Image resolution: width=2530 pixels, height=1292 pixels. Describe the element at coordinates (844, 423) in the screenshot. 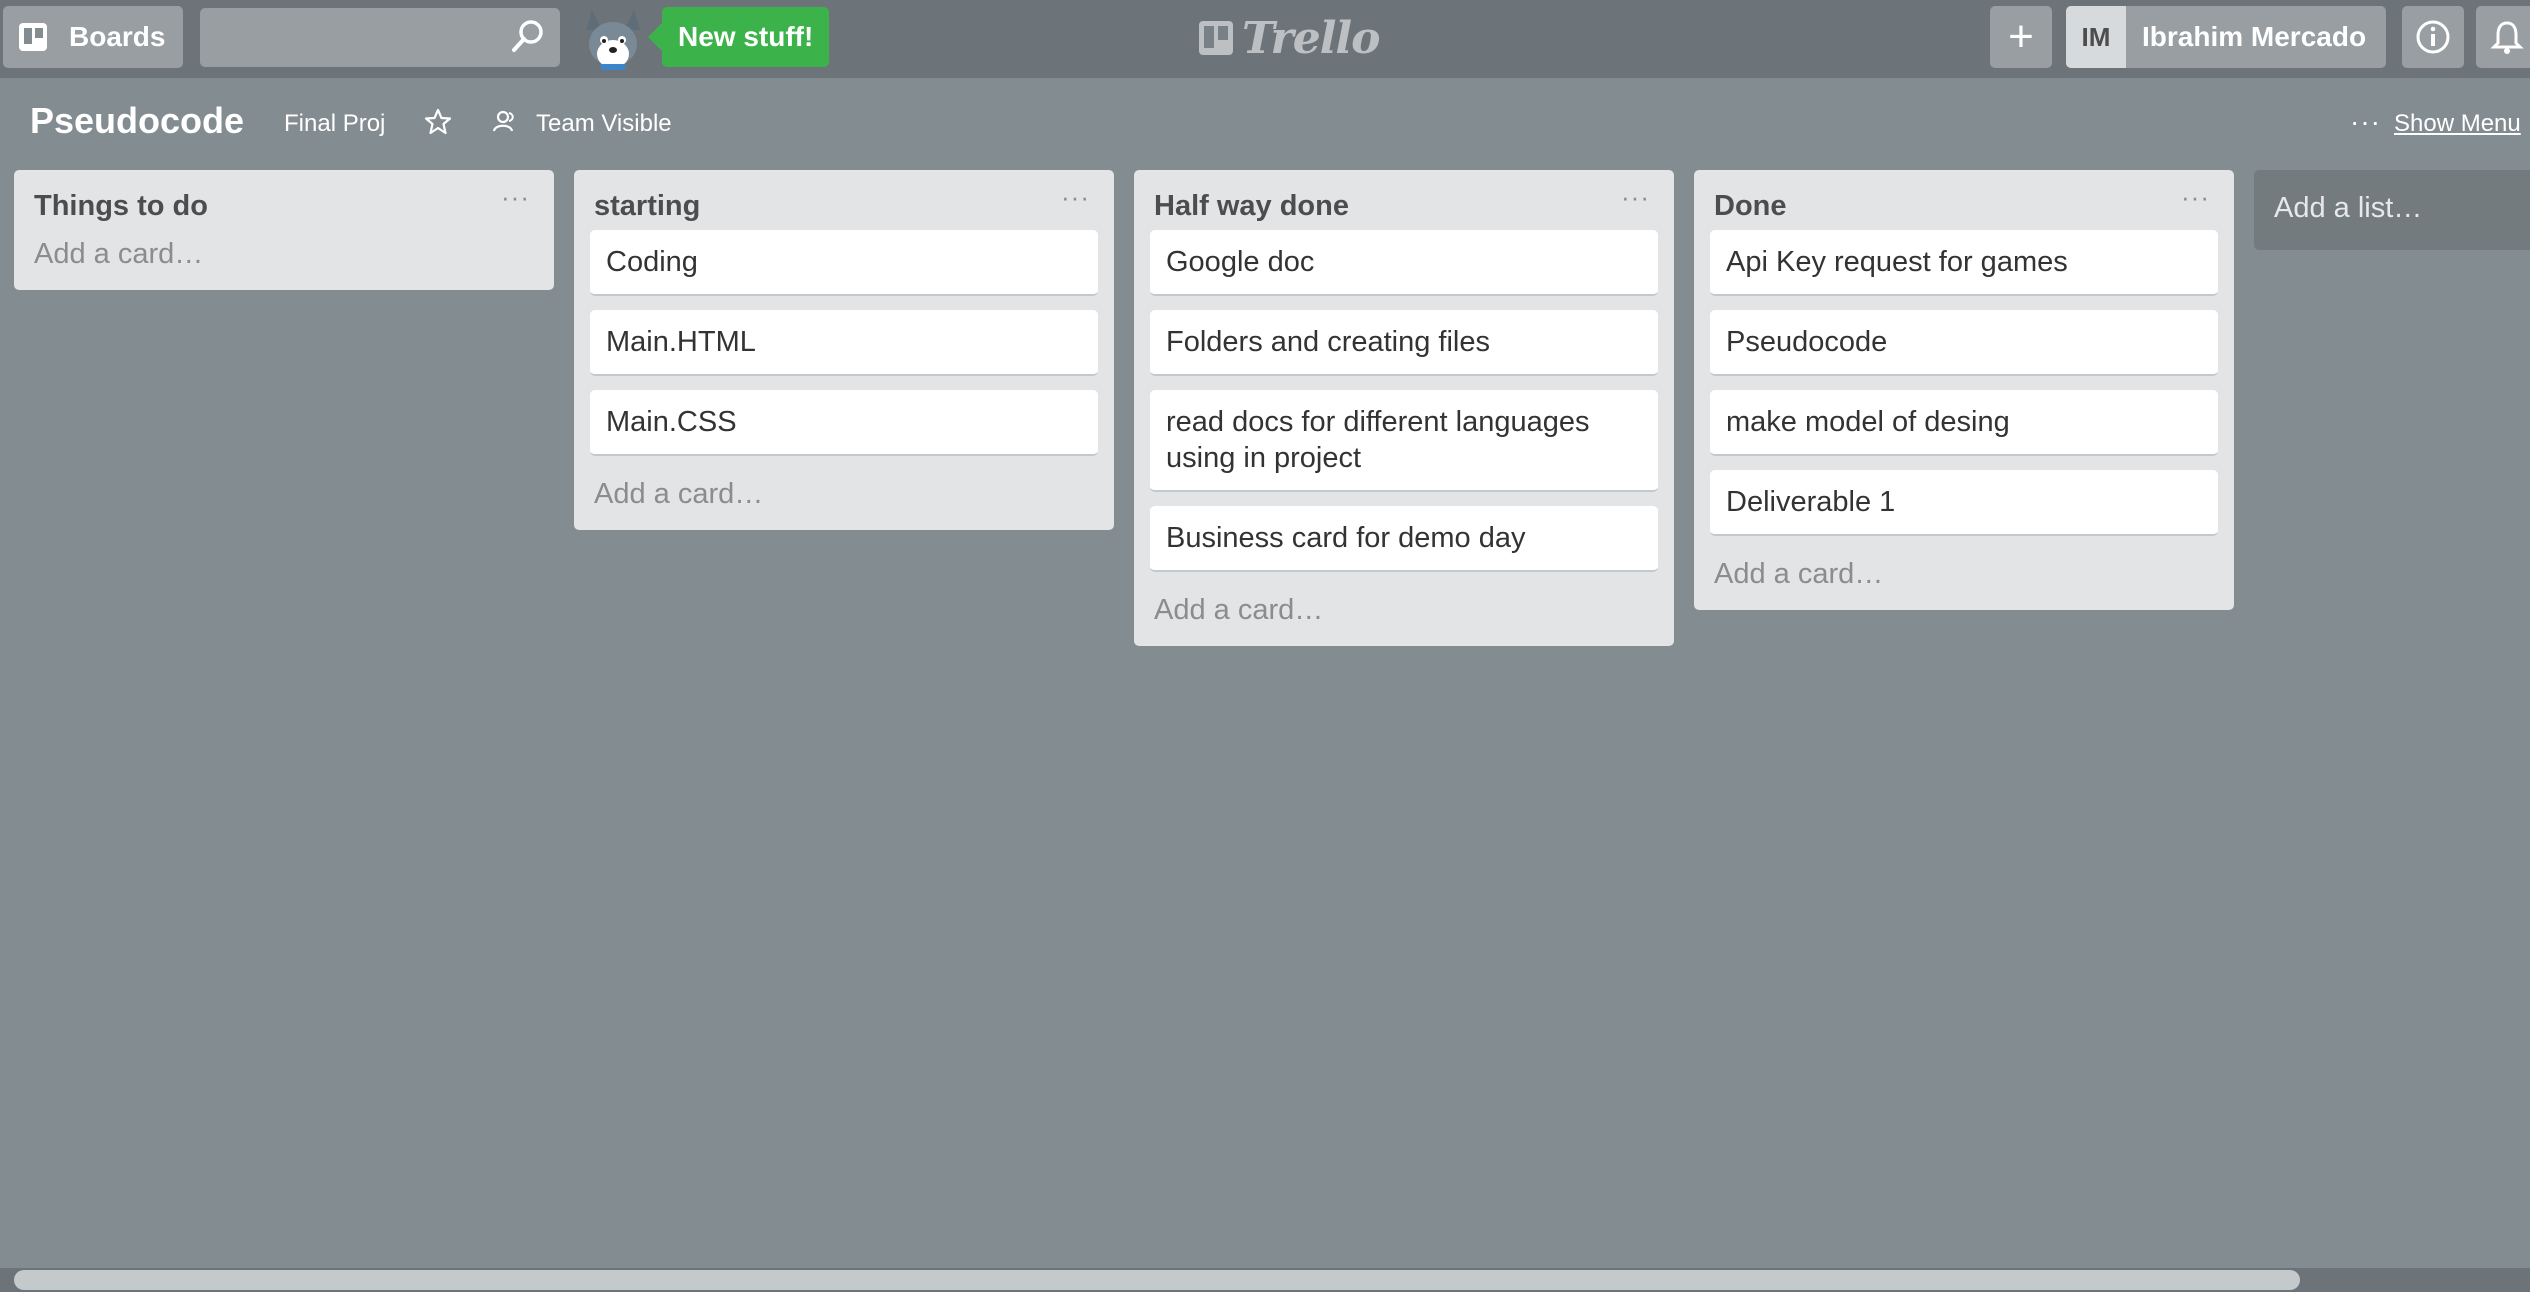

I see `card: Main.CSS` at that location.